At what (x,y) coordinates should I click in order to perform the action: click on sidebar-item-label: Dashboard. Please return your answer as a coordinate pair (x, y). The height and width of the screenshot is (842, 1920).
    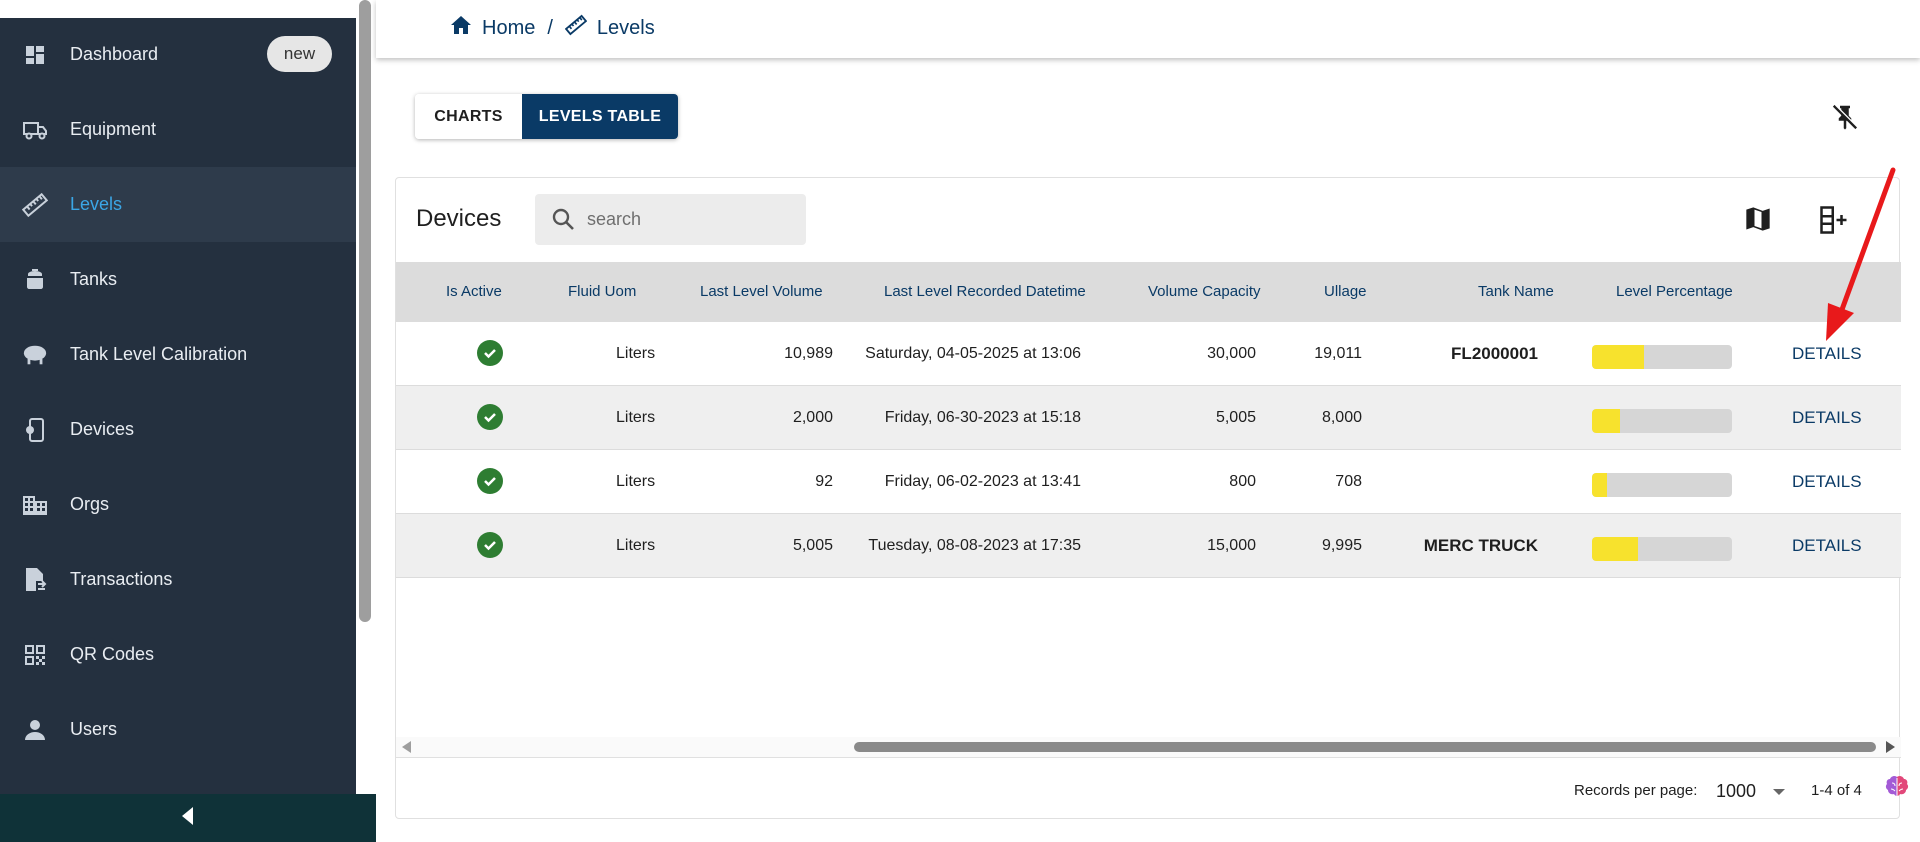
    Looking at the image, I should click on (114, 54).